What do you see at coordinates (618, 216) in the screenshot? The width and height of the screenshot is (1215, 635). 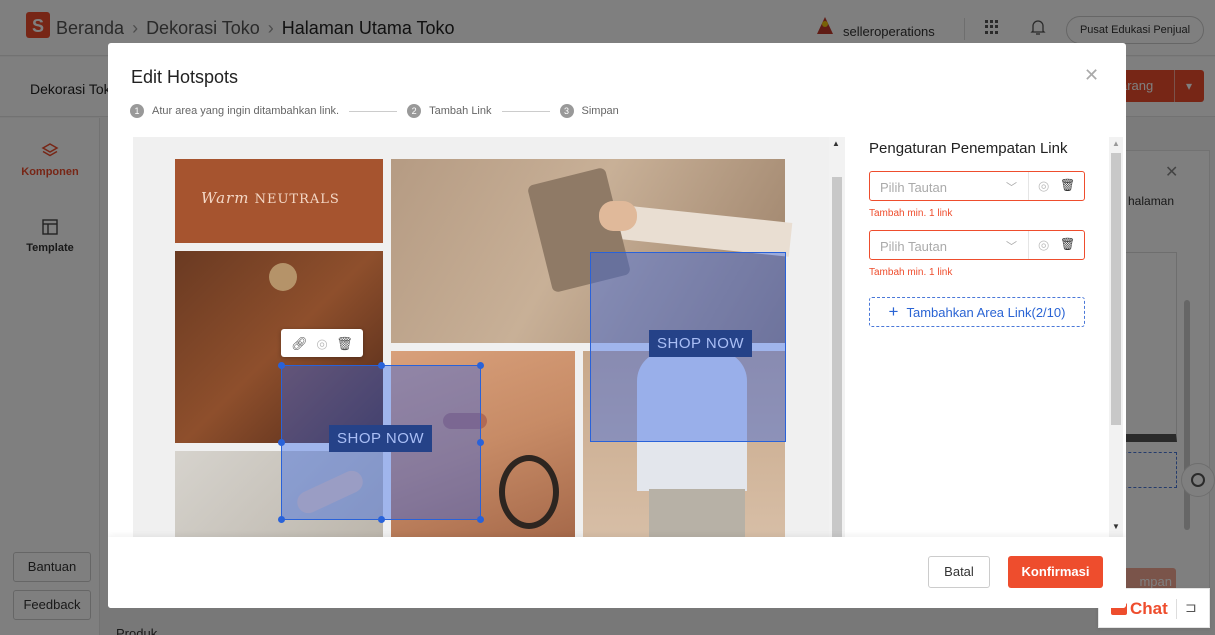 I see `hand-shape` at bounding box center [618, 216].